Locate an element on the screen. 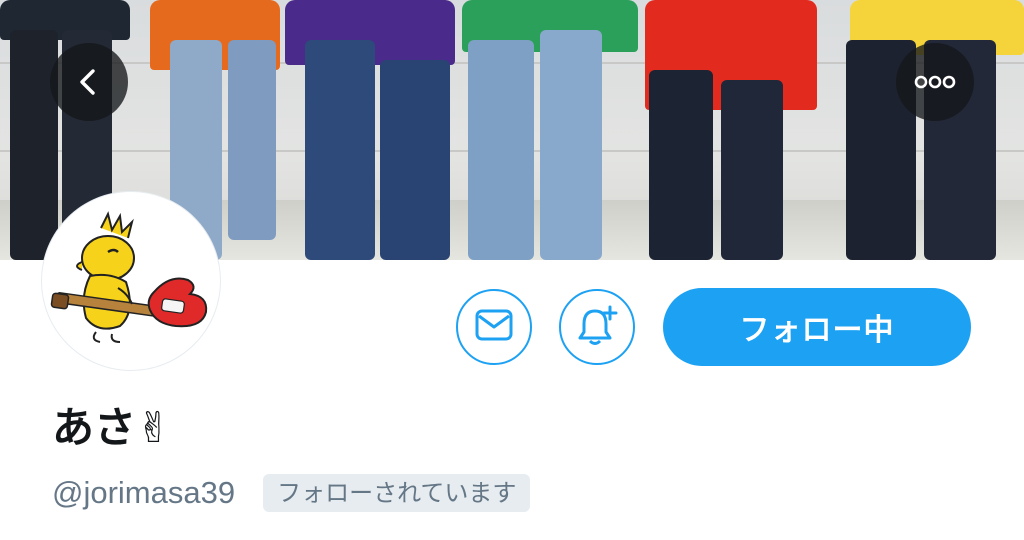 Image resolution: width=1024 pixels, height=540 pixels. bell-plus-icon is located at coordinates (597, 327).